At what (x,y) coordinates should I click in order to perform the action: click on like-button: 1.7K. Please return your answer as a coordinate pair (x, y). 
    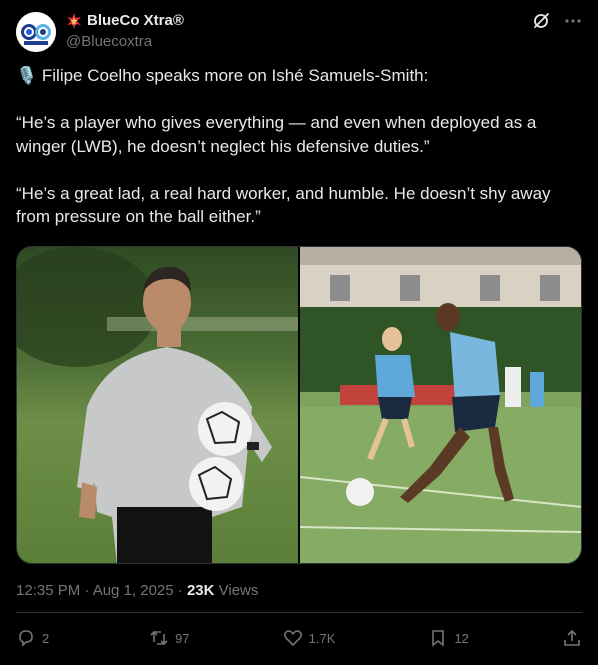
    Looking at the image, I should click on (309, 638).